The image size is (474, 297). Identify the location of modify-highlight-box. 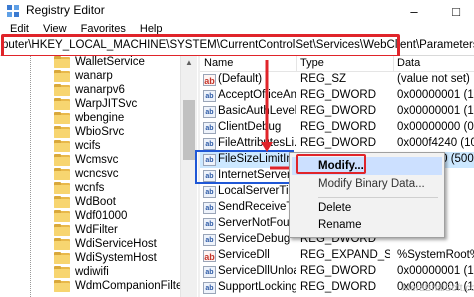
(331, 164).